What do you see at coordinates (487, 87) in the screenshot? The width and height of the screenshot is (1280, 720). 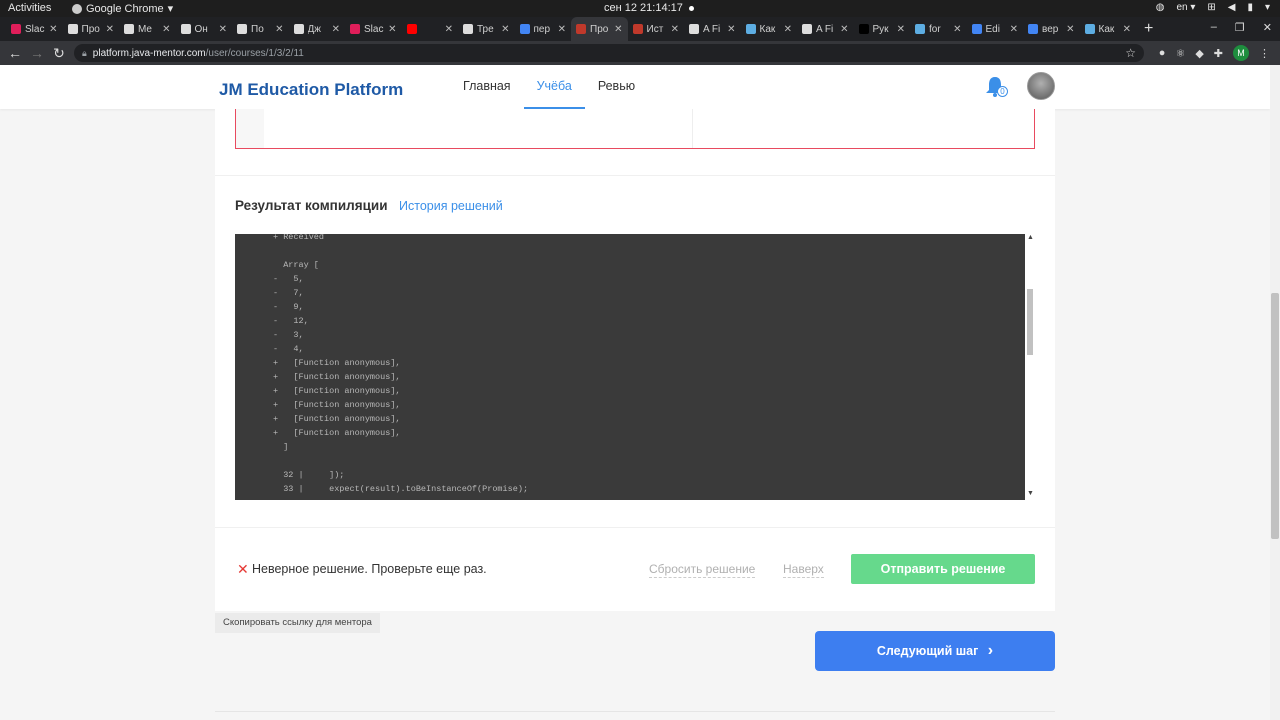 I see `nav-home: Главная` at bounding box center [487, 87].